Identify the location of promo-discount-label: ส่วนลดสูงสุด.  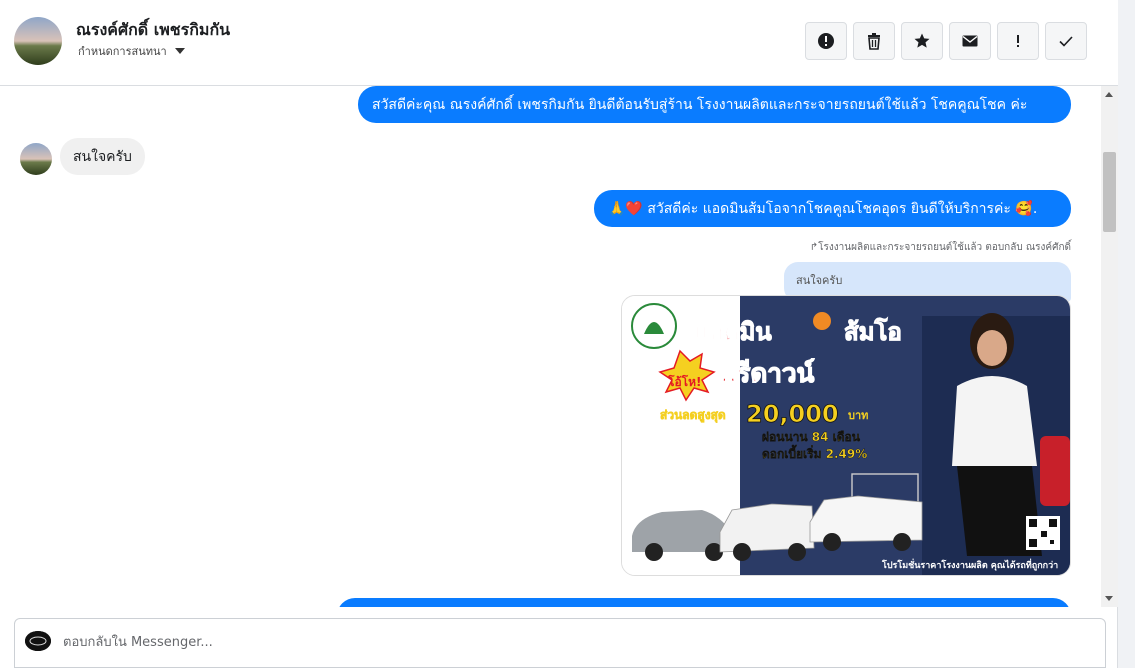
(693, 415).